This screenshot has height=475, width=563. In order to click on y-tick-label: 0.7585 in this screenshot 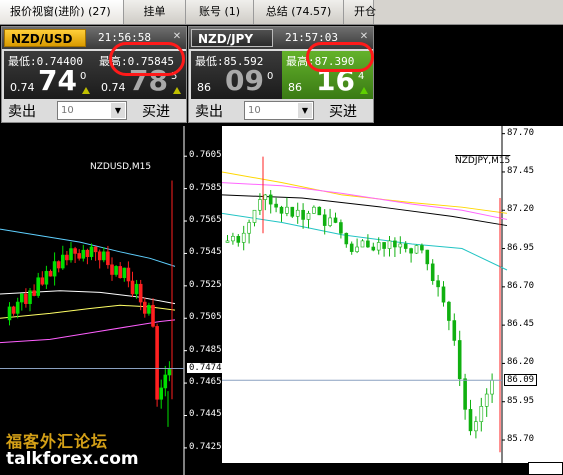, I will do `click(205, 187)`.